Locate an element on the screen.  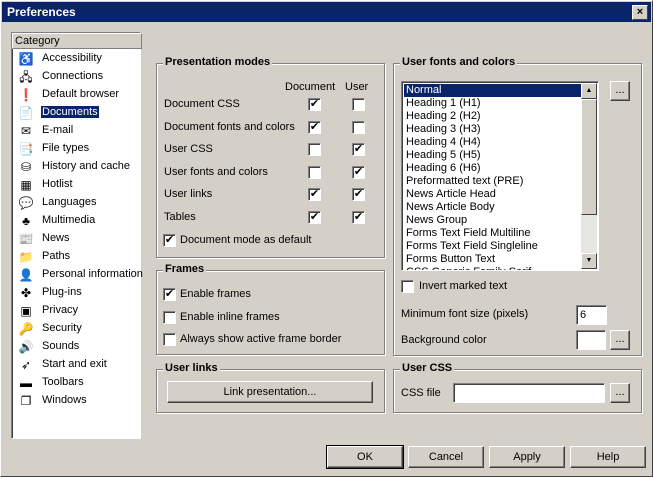
scroll-thumb is located at coordinates (589, 157).